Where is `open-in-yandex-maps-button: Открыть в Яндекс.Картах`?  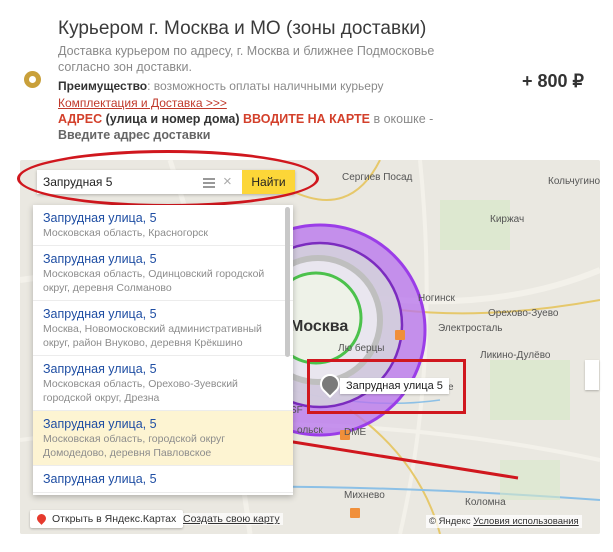 open-in-yandex-maps-button: Открыть в Яндекс.Картах is located at coordinates (107, 519).